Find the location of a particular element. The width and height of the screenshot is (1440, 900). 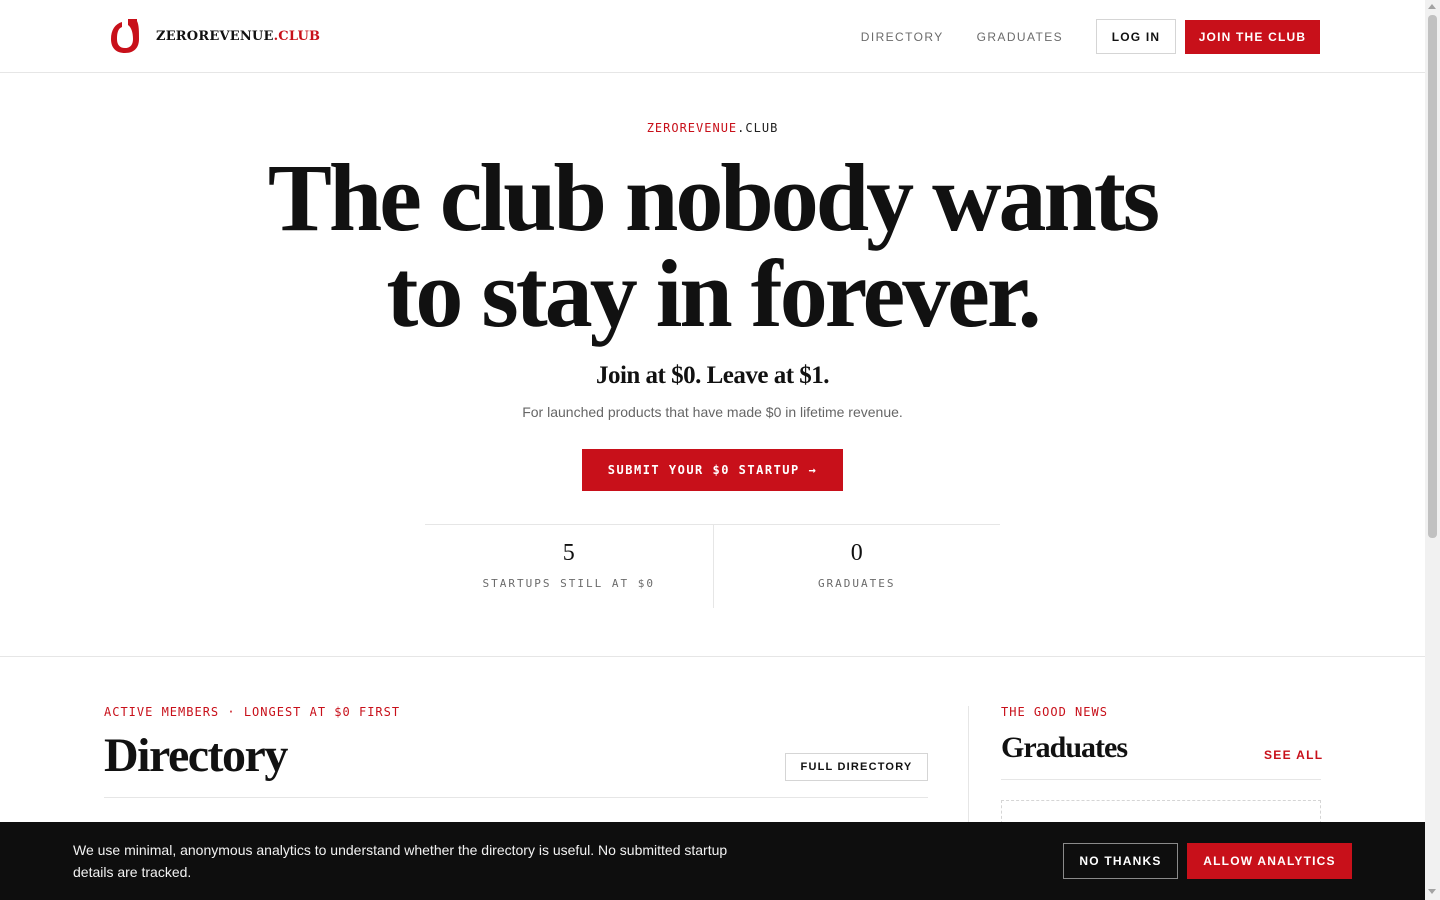

logo-wordmark: ZEROREVENUE.CLUB is located at coordinates (238, 36).